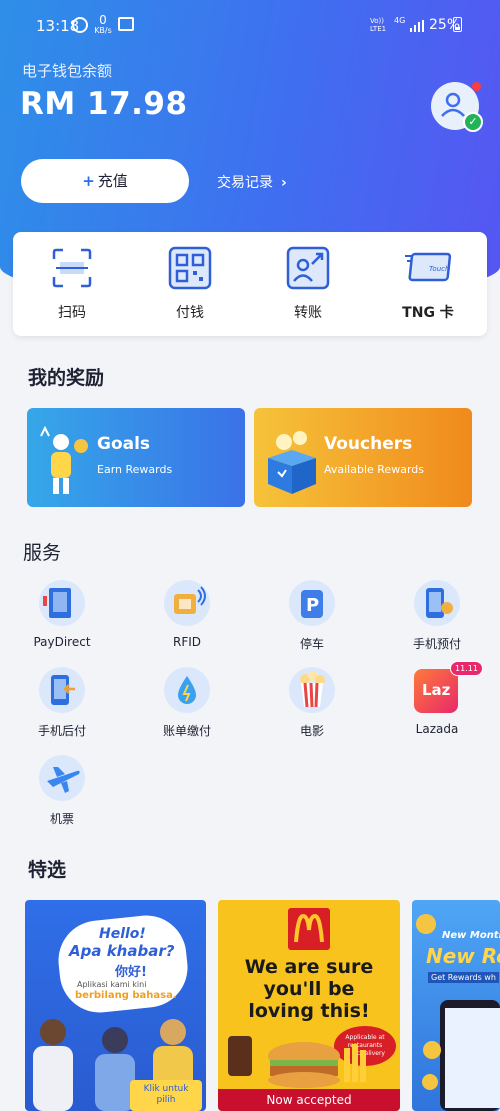 Image resolution: width=500 pixels, height=1111 pixels. I want to click on paydirect-icon, so click(62, 603).